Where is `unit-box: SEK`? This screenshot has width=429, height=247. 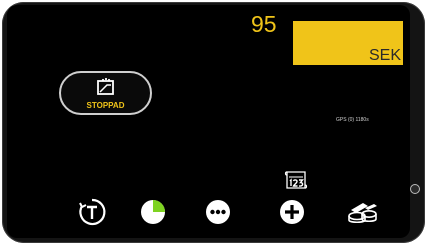
unit-box: SEK is located at coordinates (348, 43).